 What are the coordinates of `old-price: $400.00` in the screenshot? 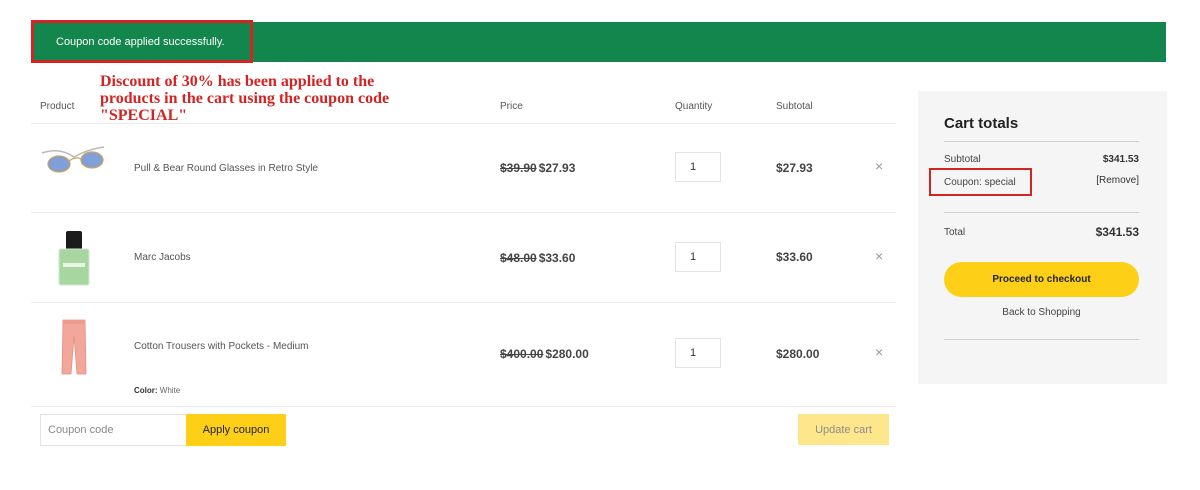 It's located at (522, 354).